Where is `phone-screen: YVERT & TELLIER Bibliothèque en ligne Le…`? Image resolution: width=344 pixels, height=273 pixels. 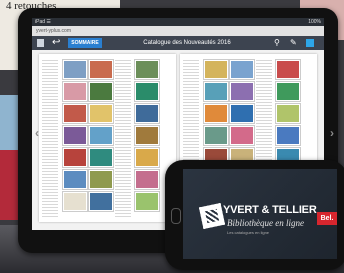 phone-screen: YVERT & TELLIER Bibliothèque en ligne Le… is located at coordinates (260, 214).